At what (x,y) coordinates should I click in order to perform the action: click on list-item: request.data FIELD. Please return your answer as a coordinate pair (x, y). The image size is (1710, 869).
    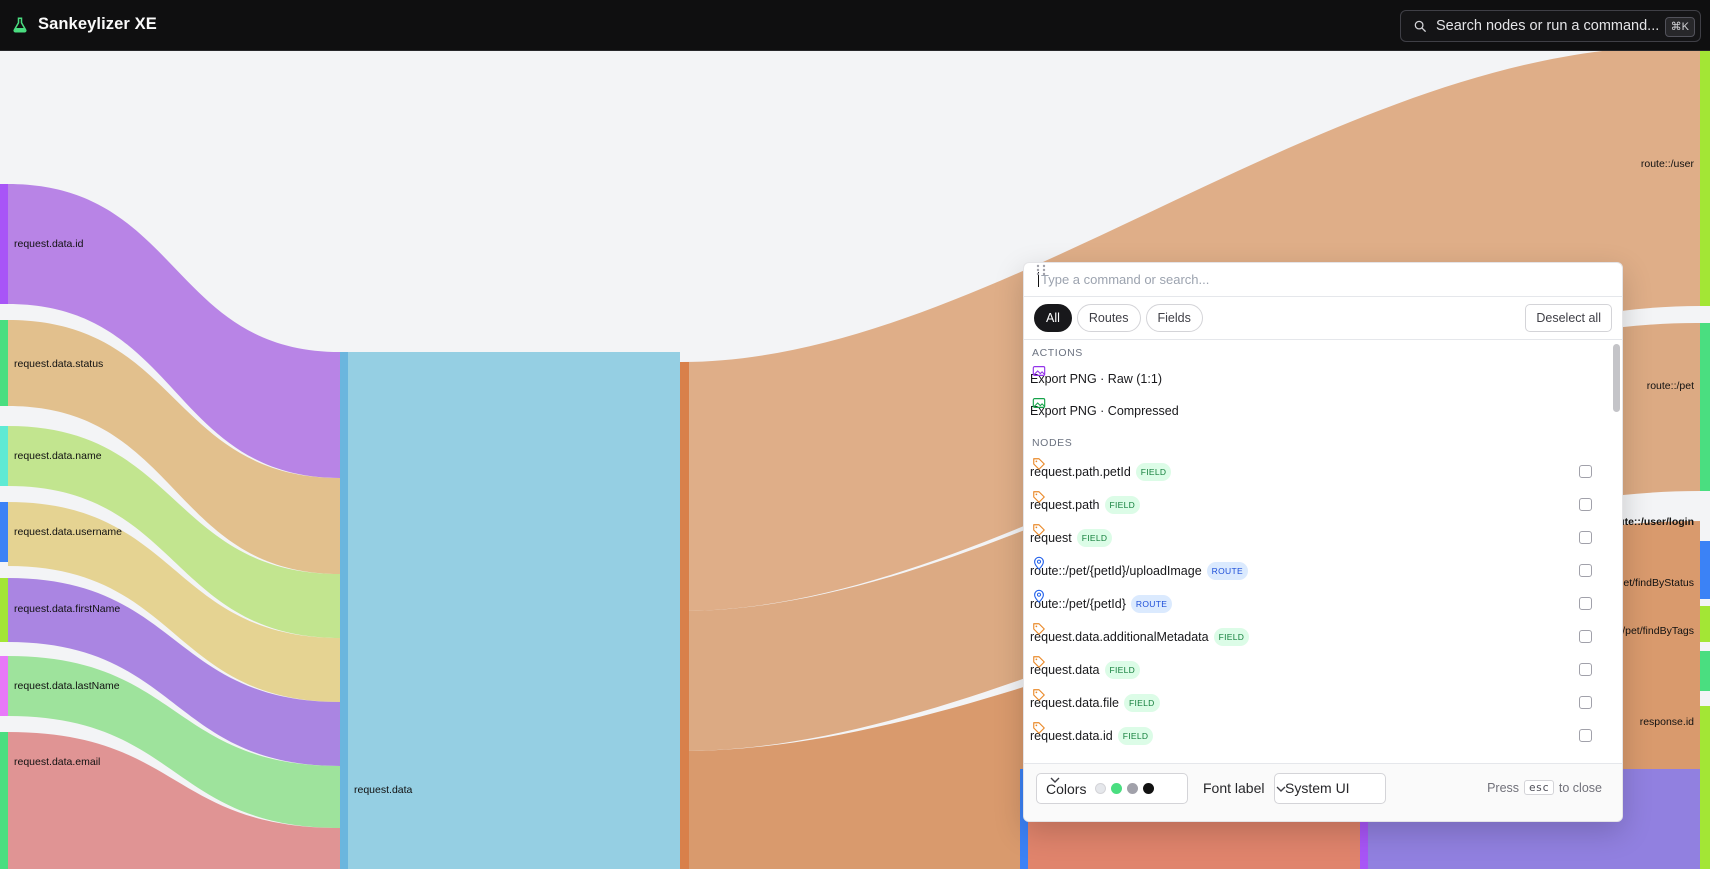
    Looking at the image, I should click on (1314, 670).